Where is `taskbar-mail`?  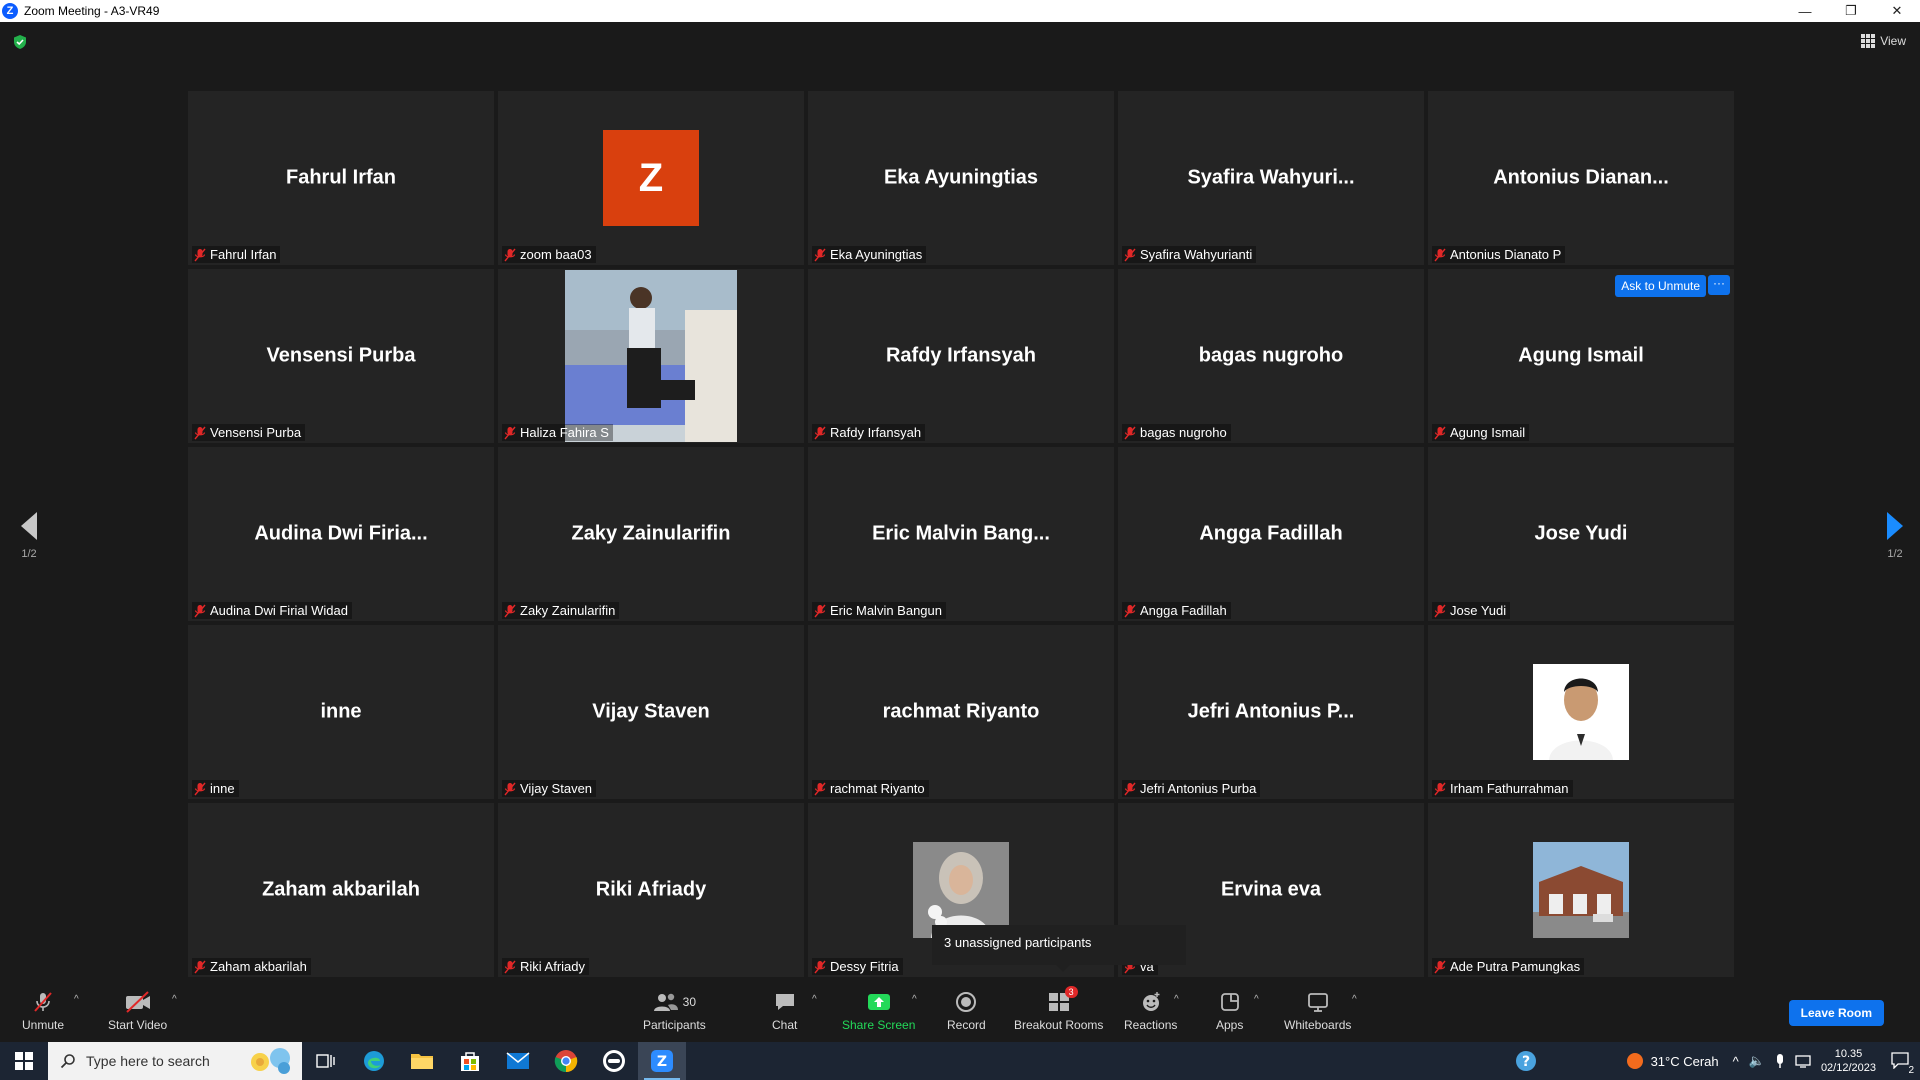 taskbar-mail is located at coordinates (518, 1061).